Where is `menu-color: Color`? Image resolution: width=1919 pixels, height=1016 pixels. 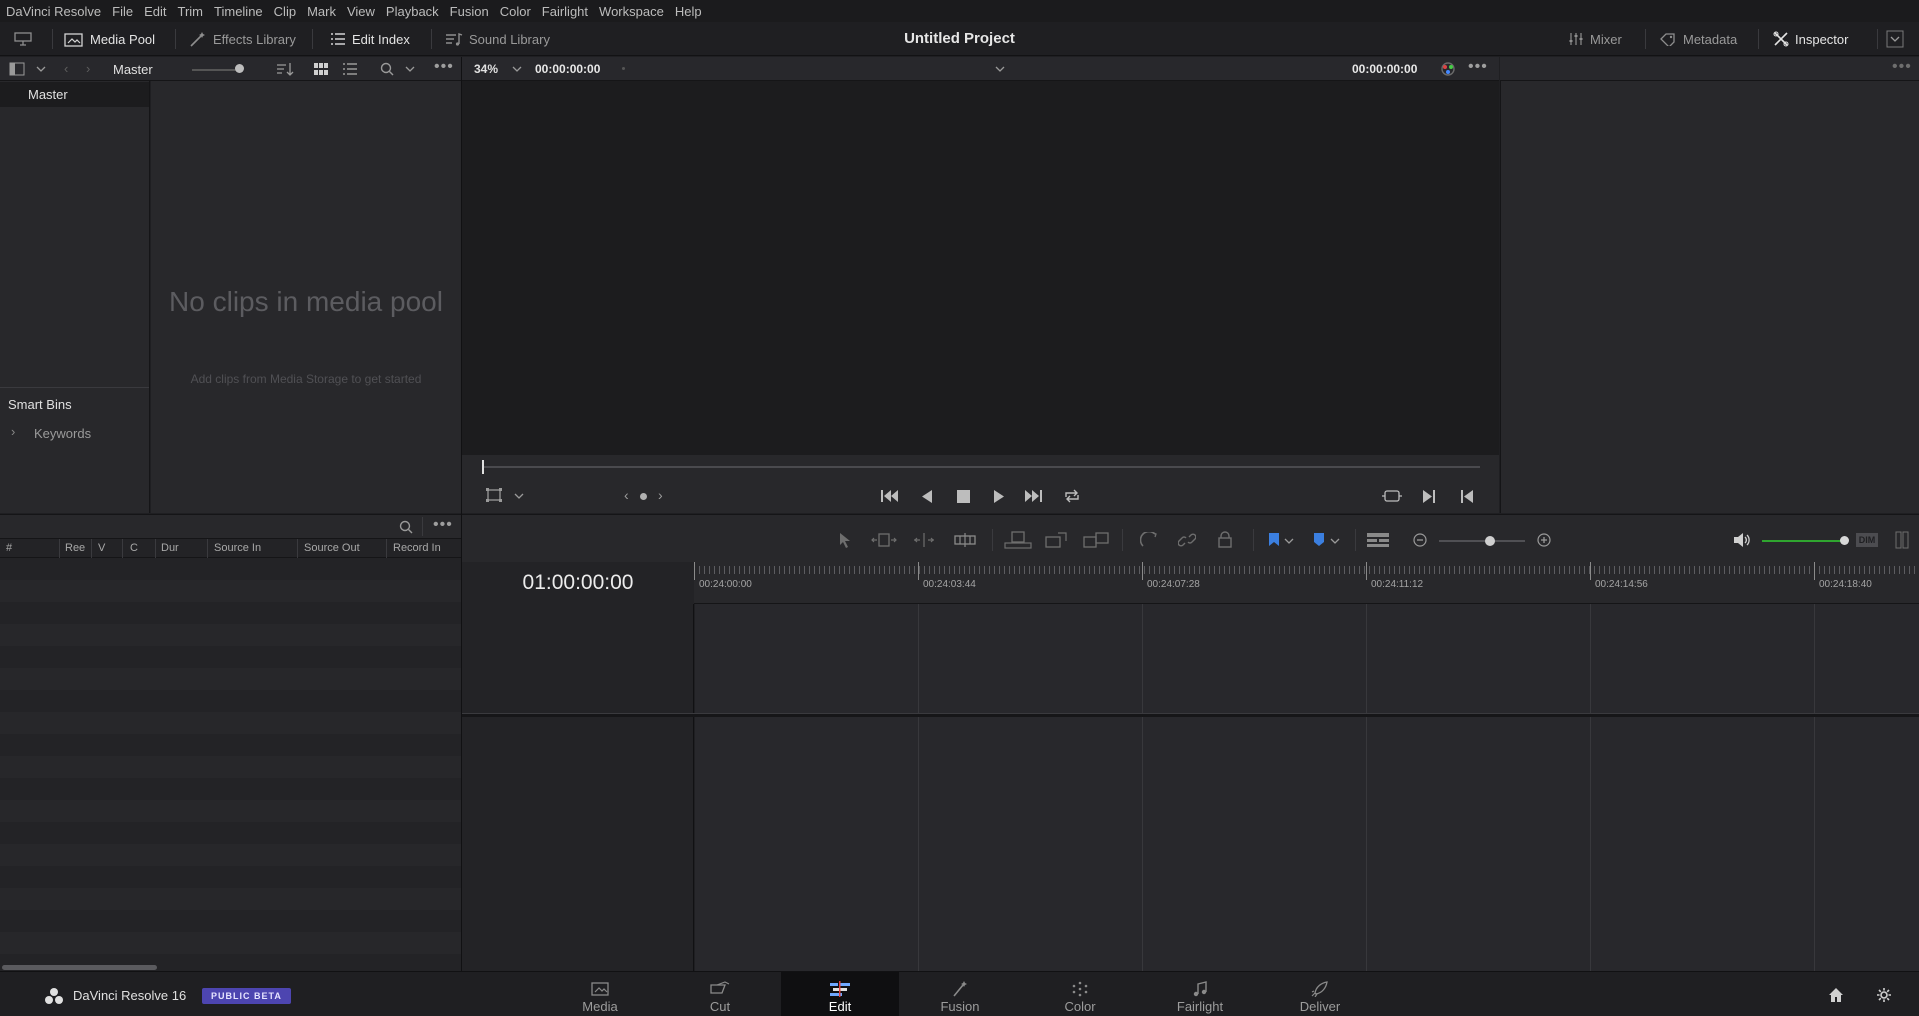 menu-color: Color is located at coordinates (515, 11).